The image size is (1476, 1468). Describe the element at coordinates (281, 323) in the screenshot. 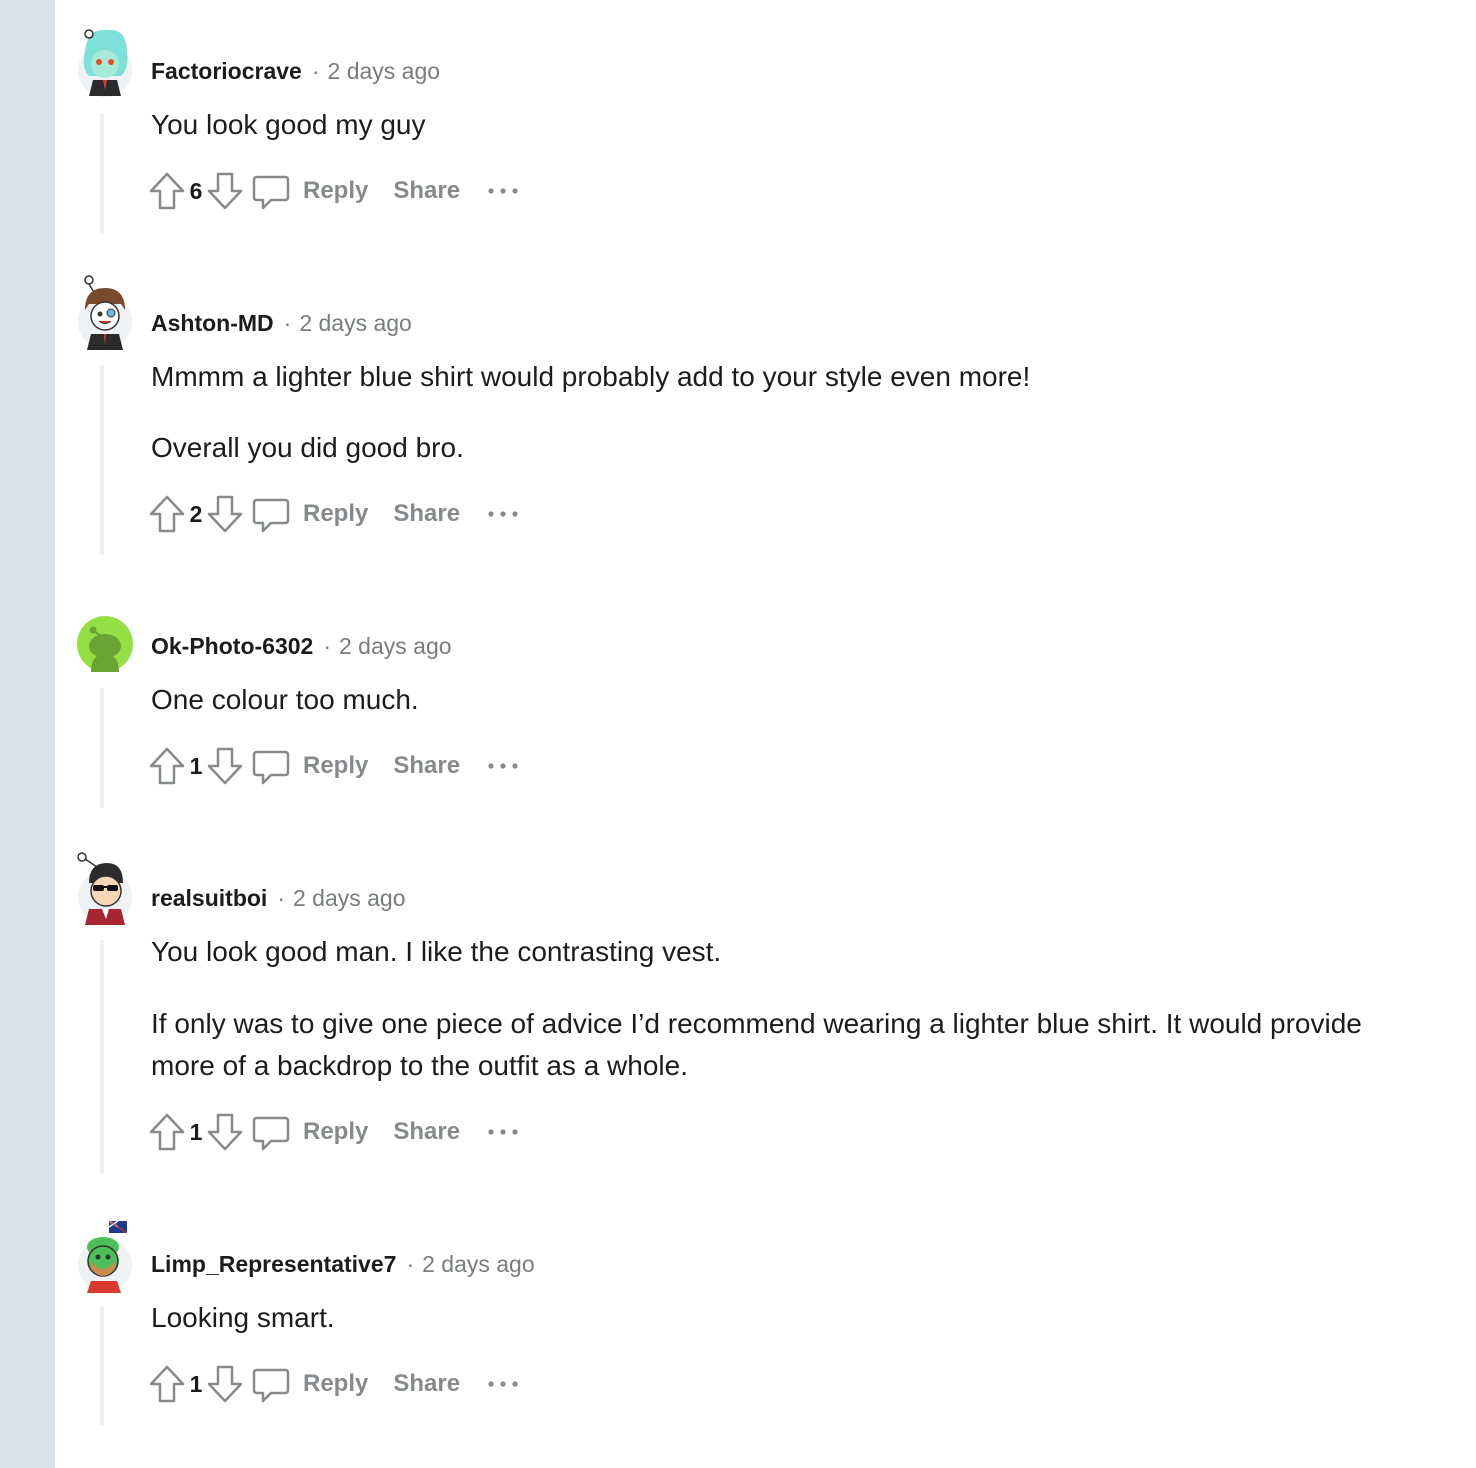

I see `comment-meta: Ashton-MD · 2 days ago` at that location.